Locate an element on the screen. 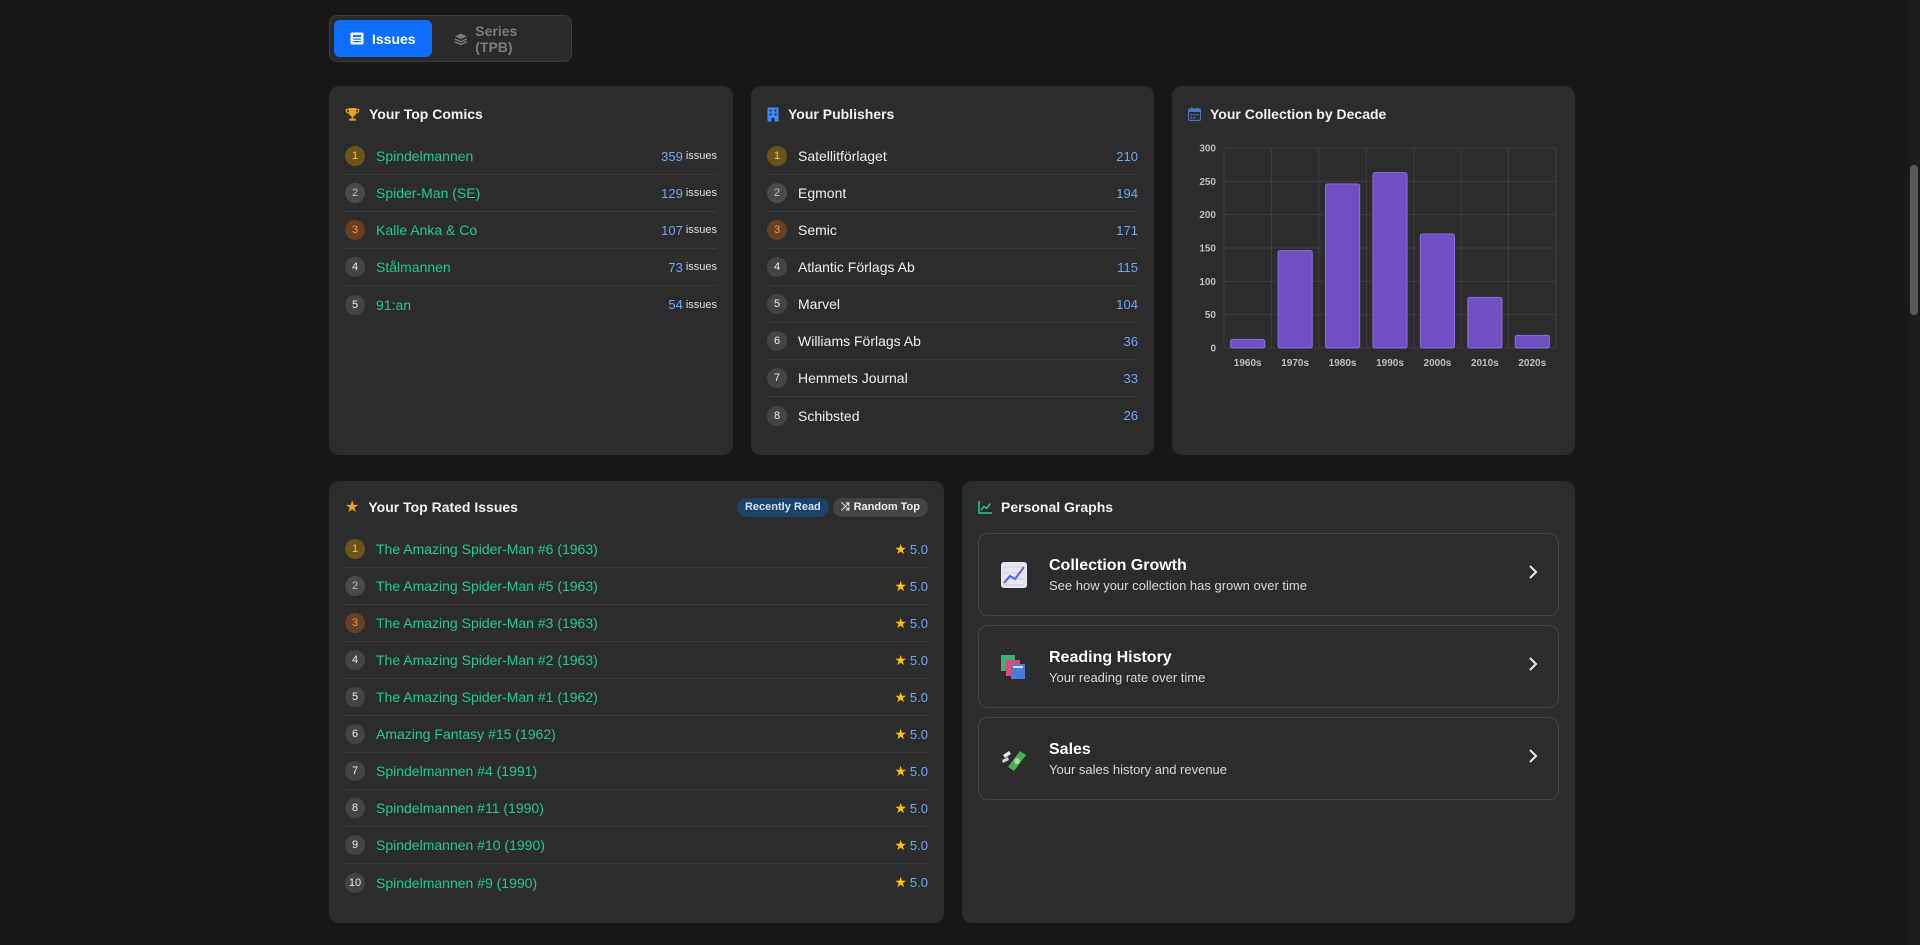 This screenshot has height=945, width=1920. list-item: 3 The Amazing Spider-Man #3 (1963) ★ 5.0 is located at coordinates (636, 623).